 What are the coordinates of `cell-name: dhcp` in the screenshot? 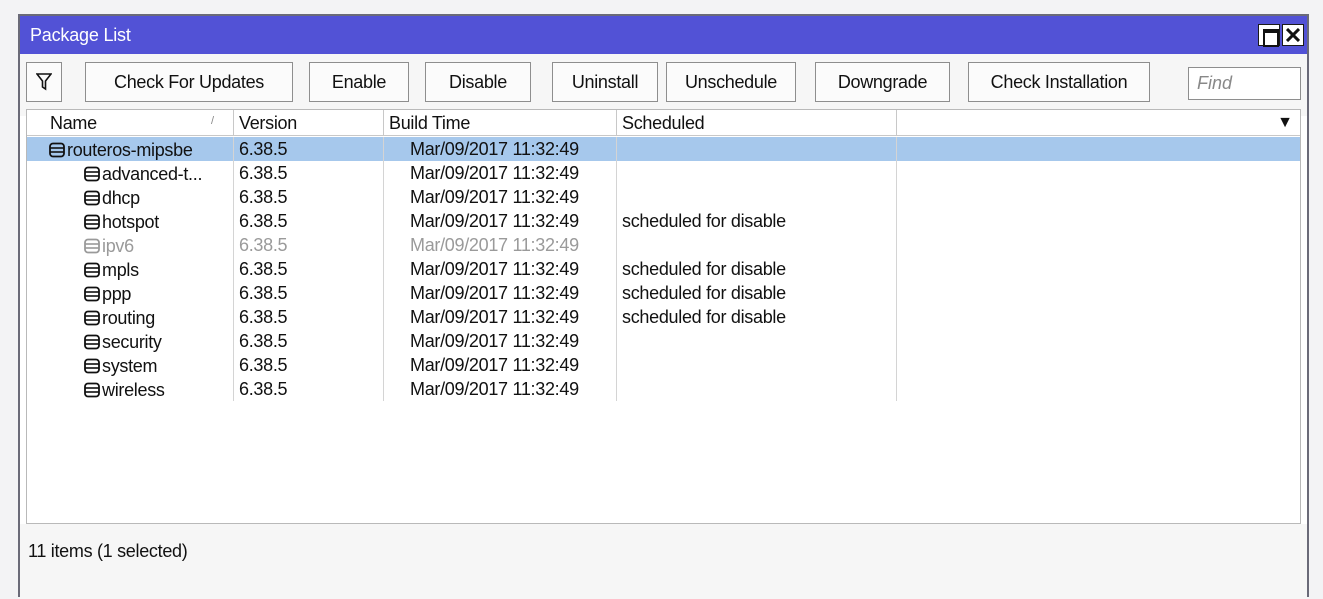 It's located at (139, 197).